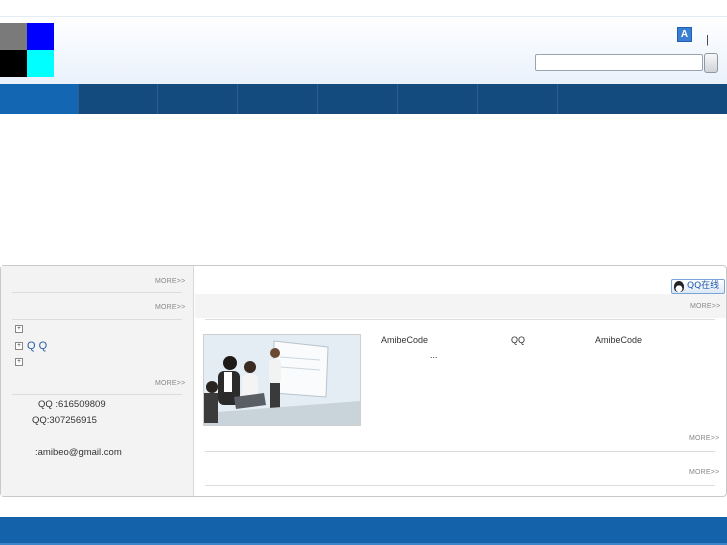 The image size is (727, 545). What do you see at coordinates (619, 62) in the screenshot?
I see `search-input` at bounding box center [619, 62].